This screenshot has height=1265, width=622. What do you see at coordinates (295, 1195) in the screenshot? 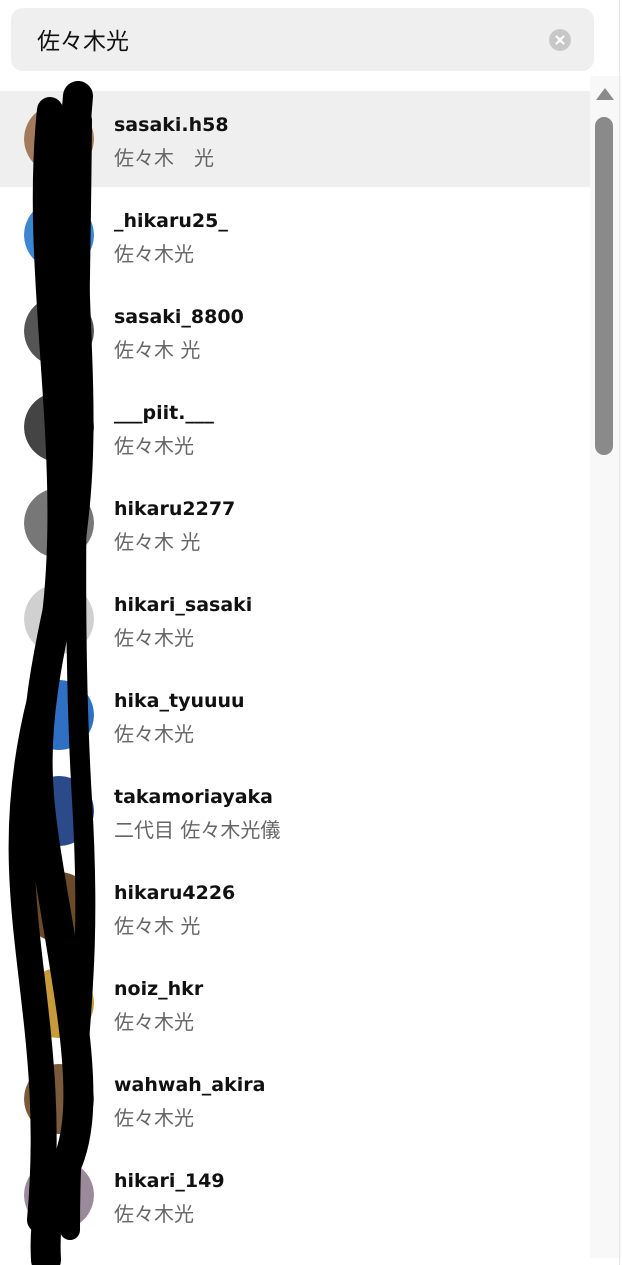
I see `search-result-row: hikari_149 佐々木光` at bounding box center [295, 1195].